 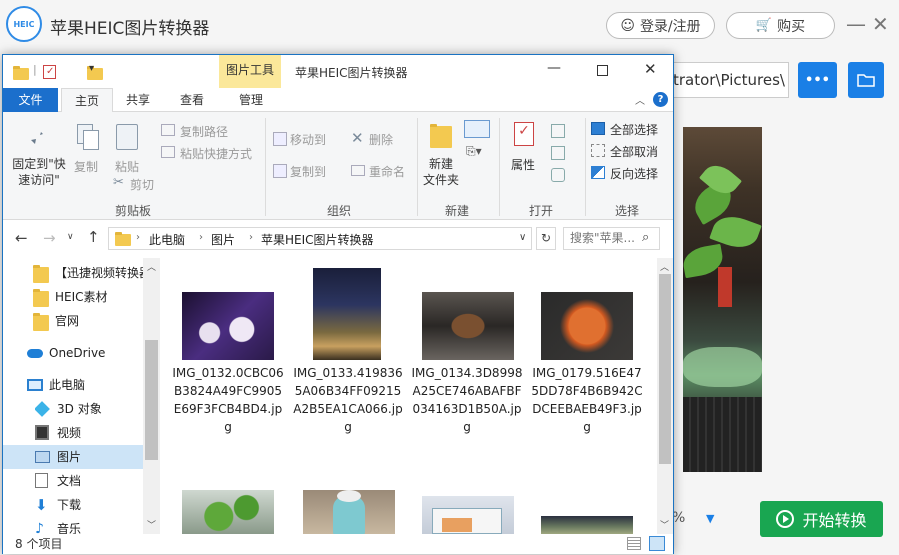 I want to click on nav-item-videos: 视频, so click(x=97, y=433).